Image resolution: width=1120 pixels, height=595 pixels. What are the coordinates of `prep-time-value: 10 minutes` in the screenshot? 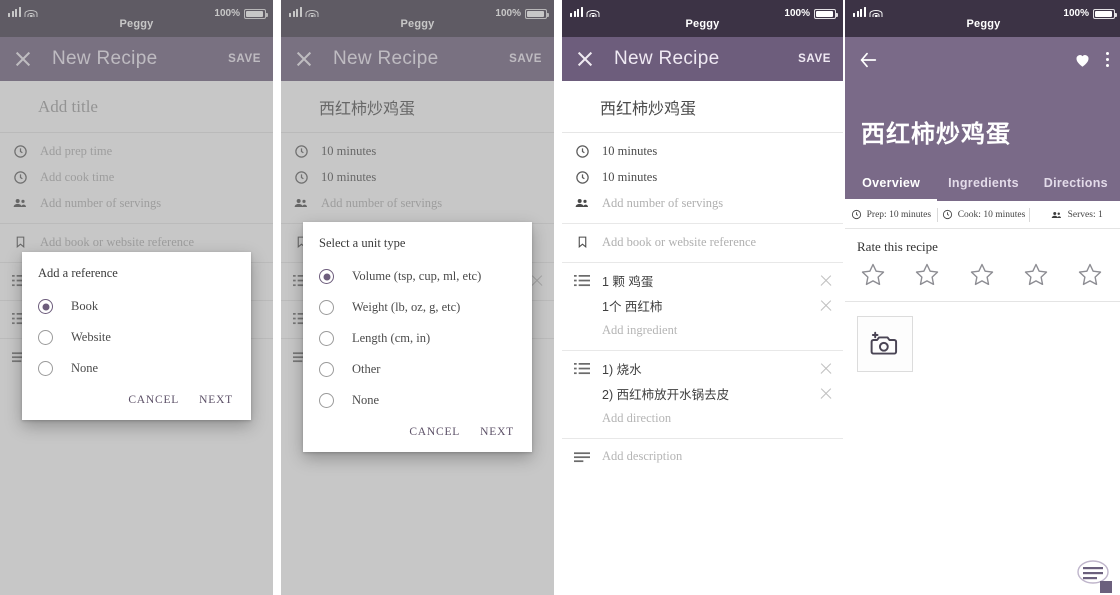 It's located at (630, 150).